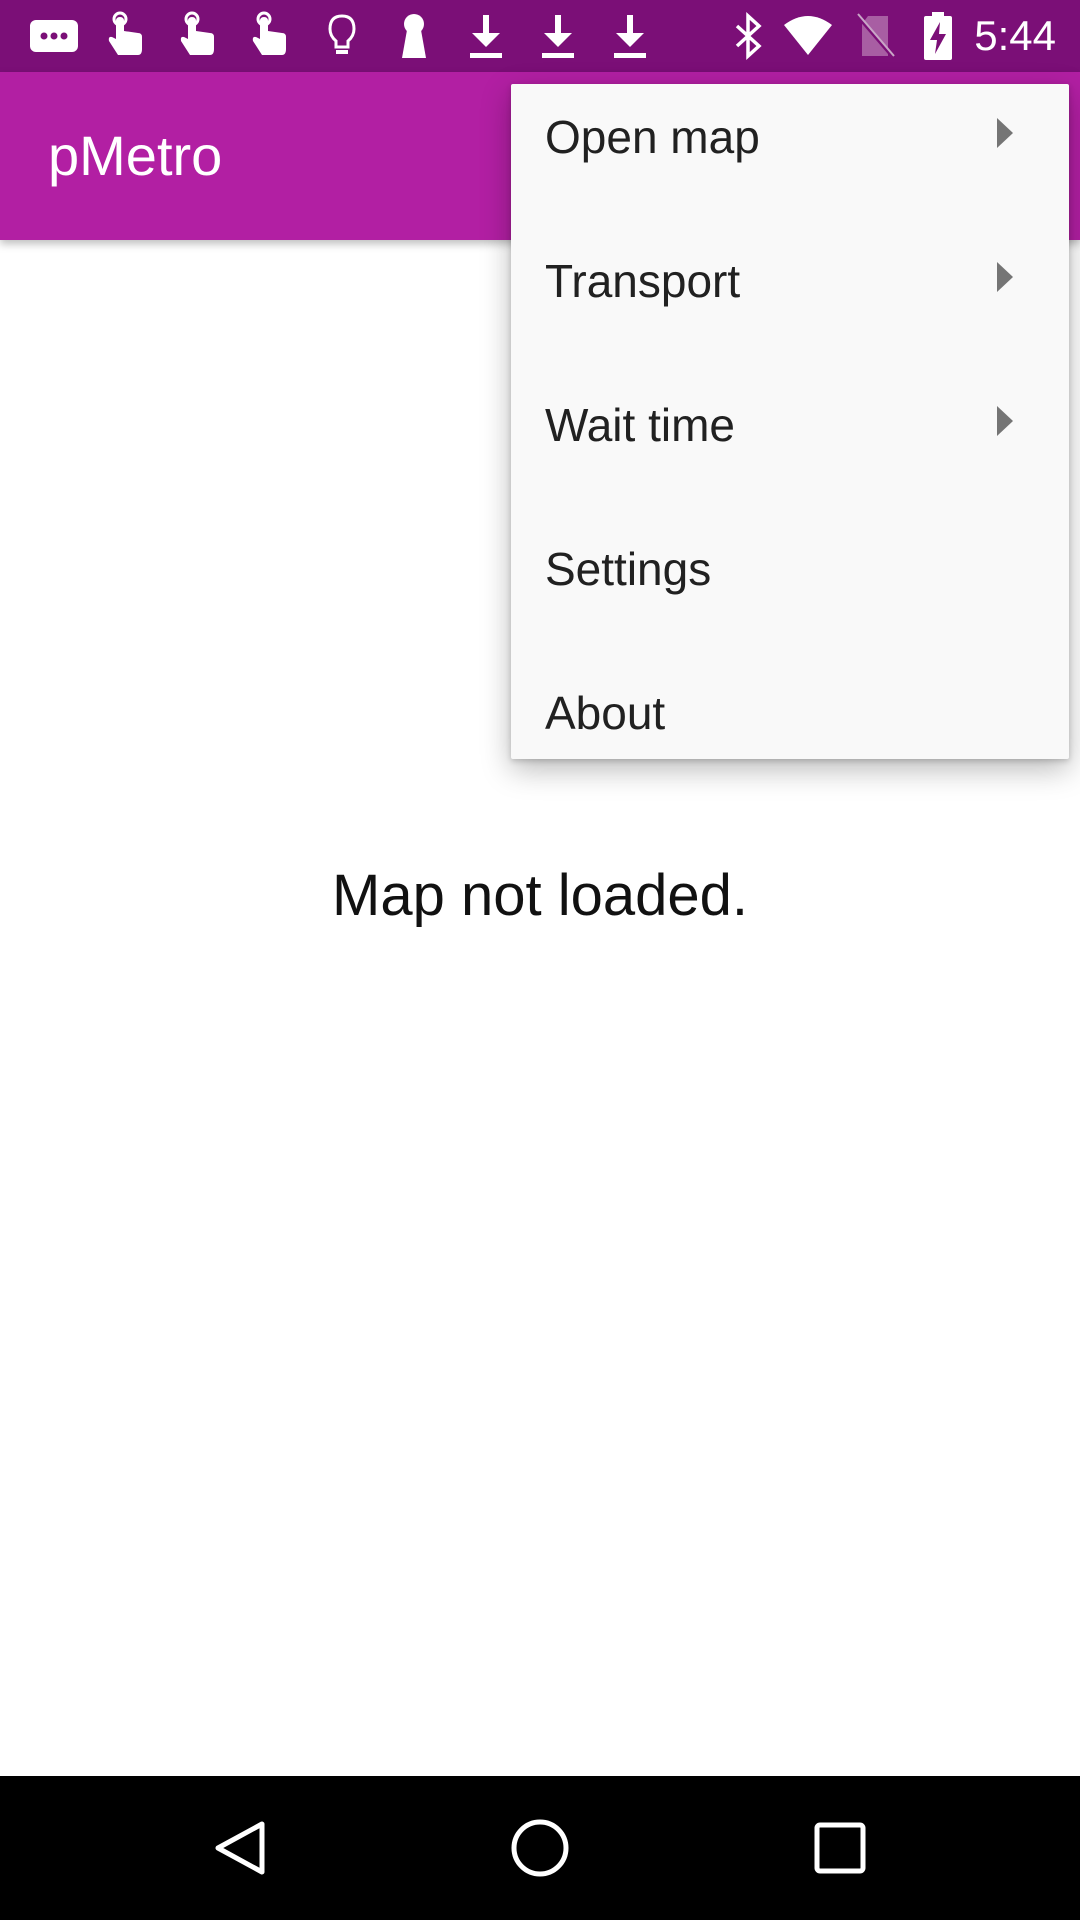 This screenshot has width=1080, height=1920. What do you see at coordinates (652, 137) in the screenshot?
I see `menu-item-label: Open map` at bounding box center [652, 137].